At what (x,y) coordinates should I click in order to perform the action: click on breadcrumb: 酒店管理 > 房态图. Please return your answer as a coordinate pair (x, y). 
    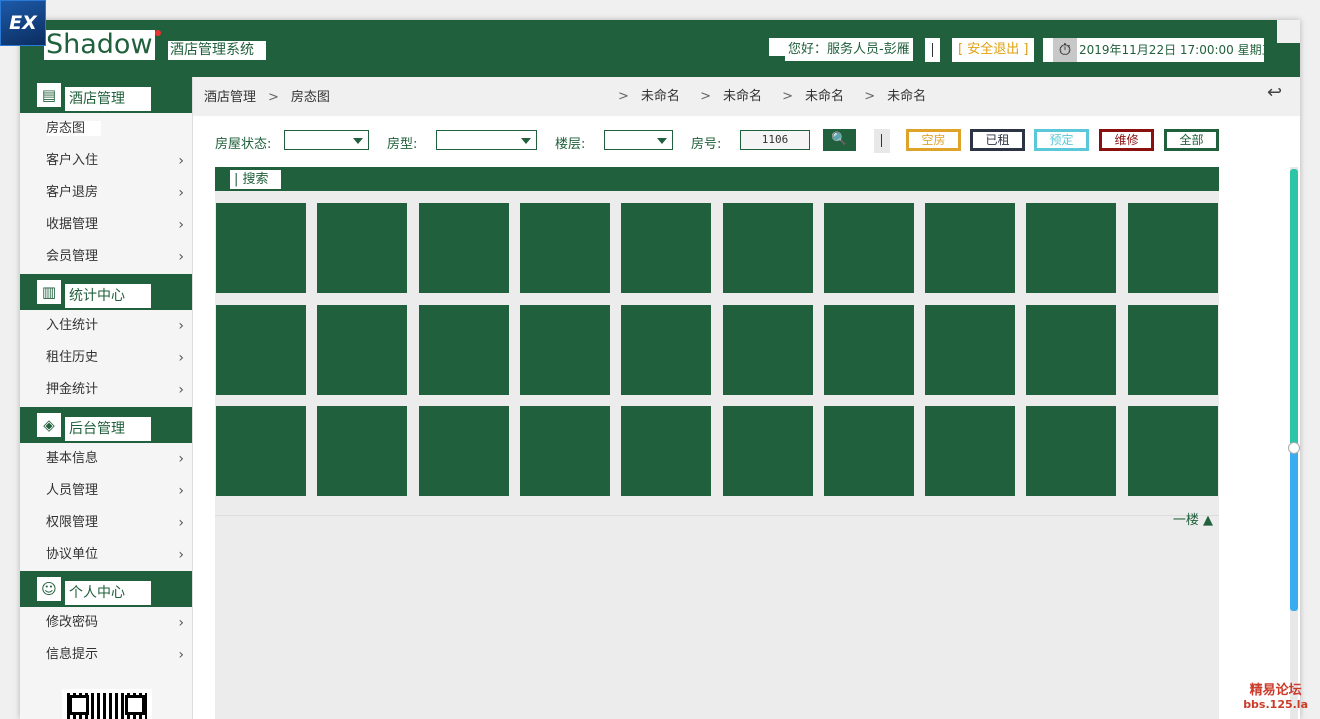
    Looking at the image, I should click on (267, 95).